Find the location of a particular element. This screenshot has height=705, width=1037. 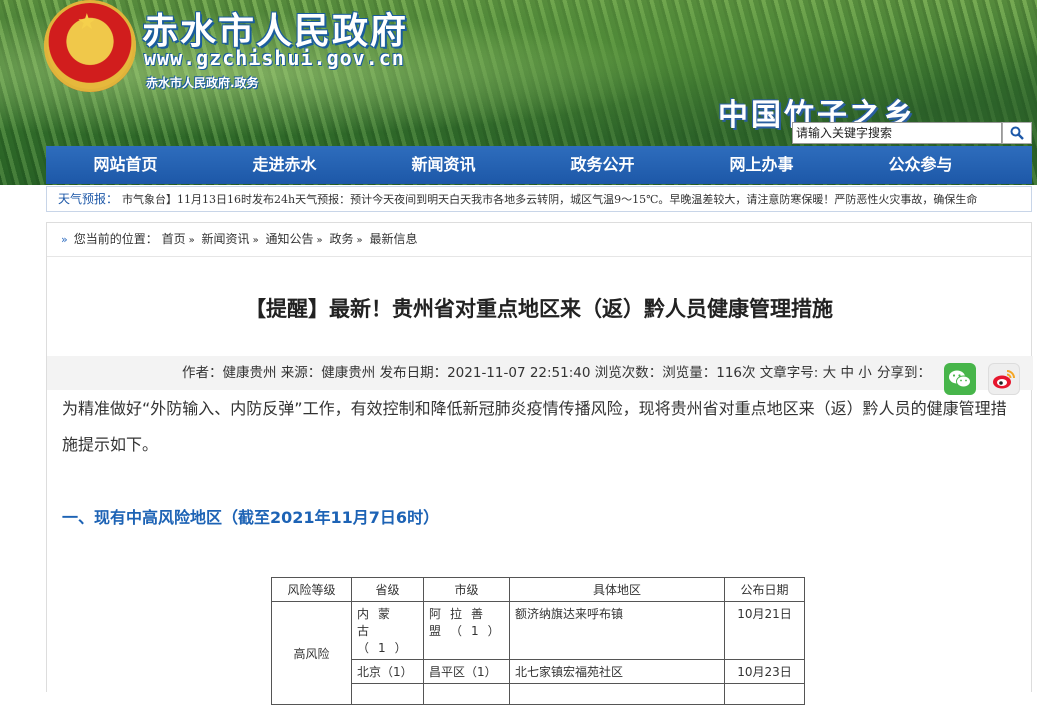

nav-item-participation: 公众参与 is located at coordinates (920, 165).